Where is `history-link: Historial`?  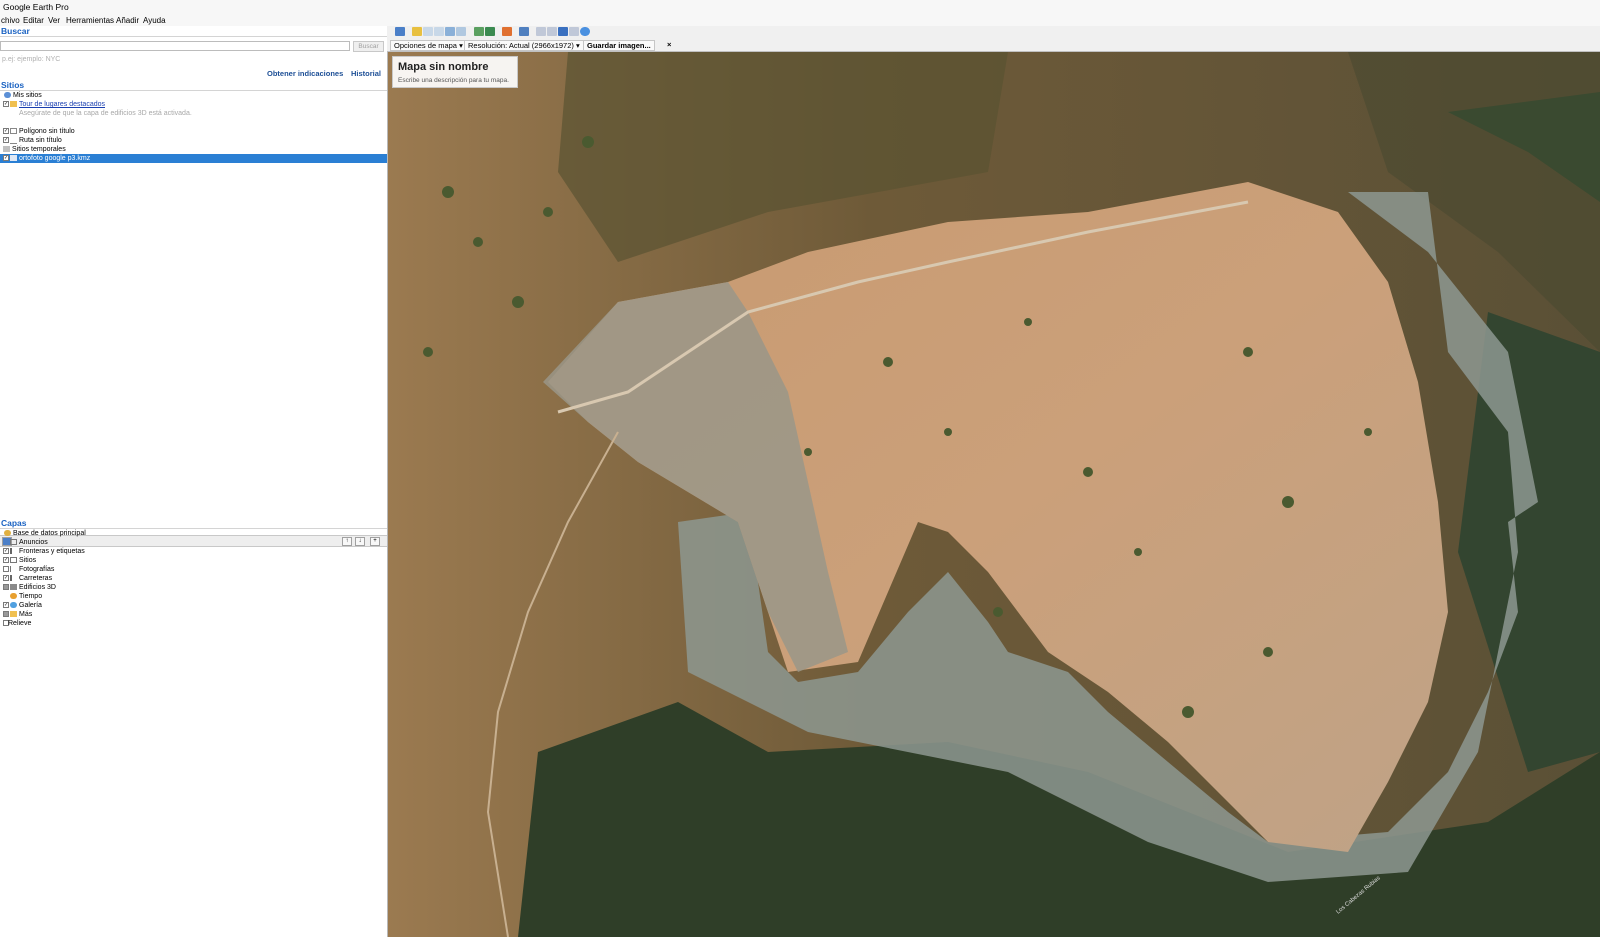 history-link: Historial is located at coordinates (366, 73).